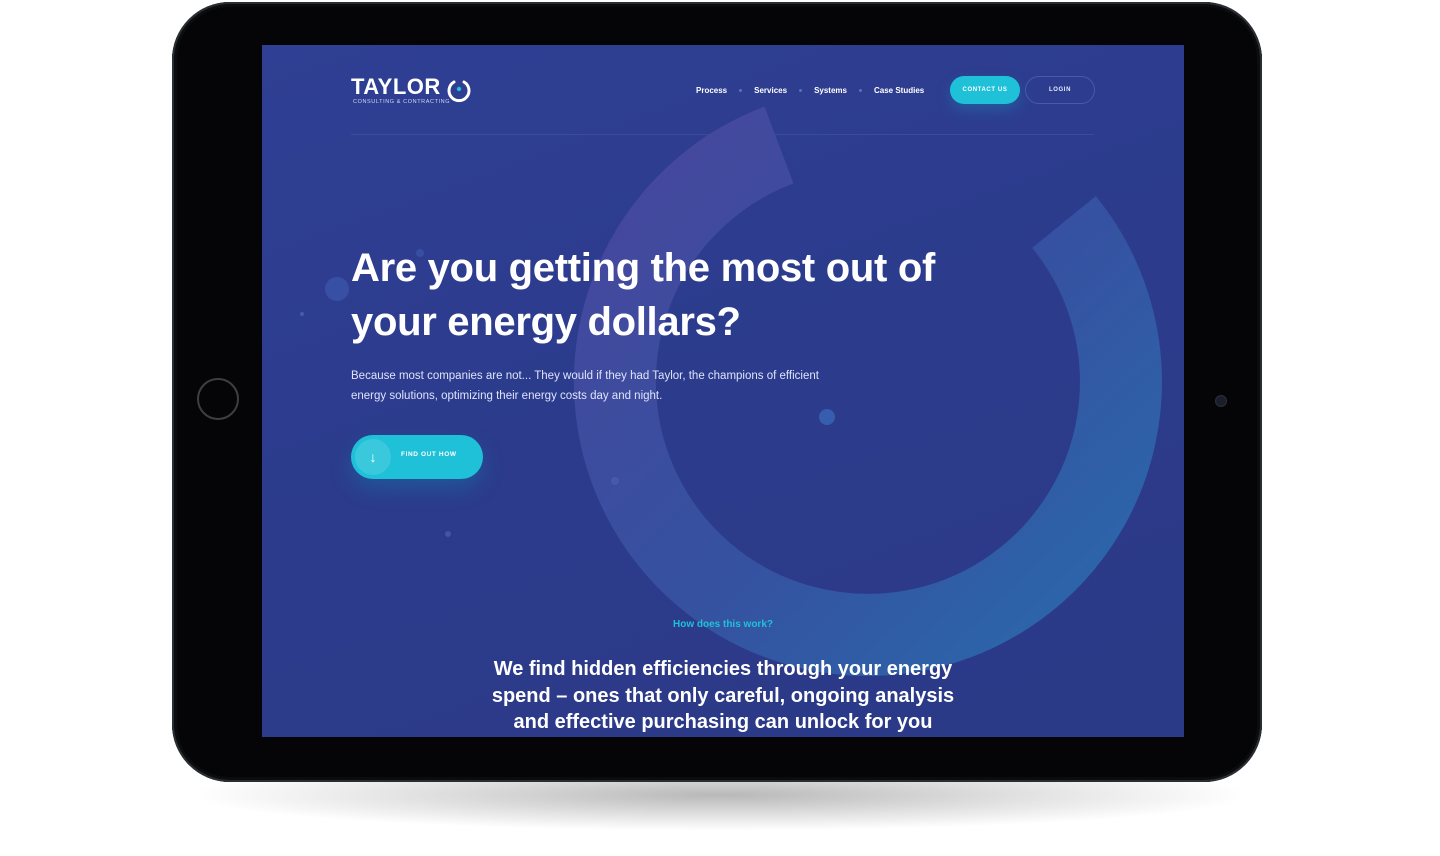 The height and width of the screenshot is (856, 1440). I want to click on nav-item-systems: Systems, so click(830, 90).